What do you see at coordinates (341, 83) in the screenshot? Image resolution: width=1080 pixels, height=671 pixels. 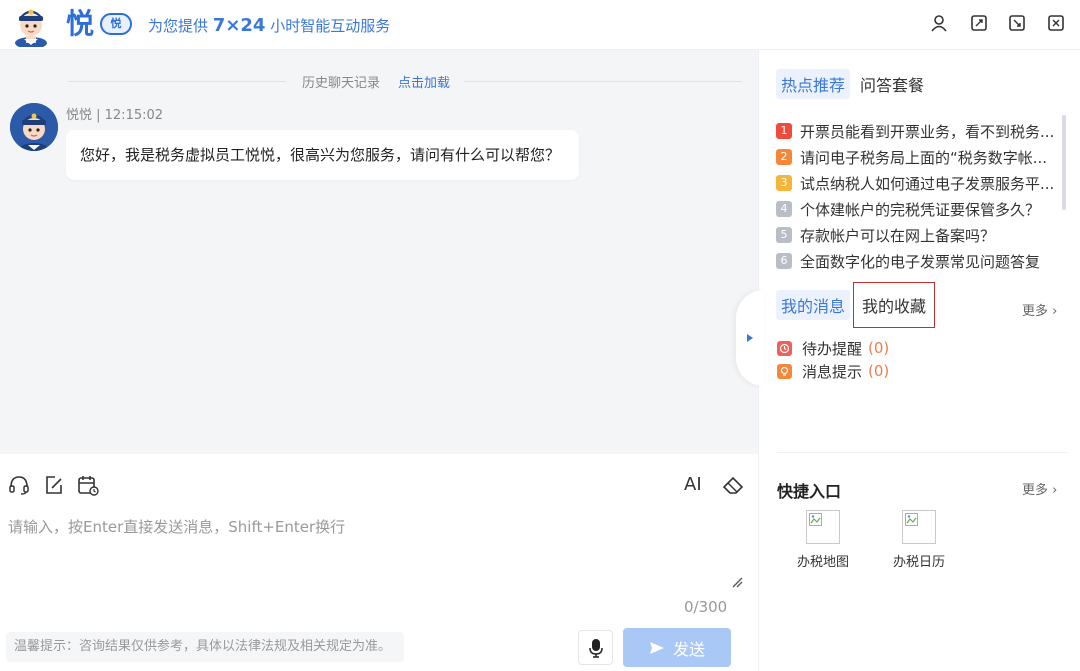 I see `history-label: 历史聊天记录` at bounding box center [341, 83].